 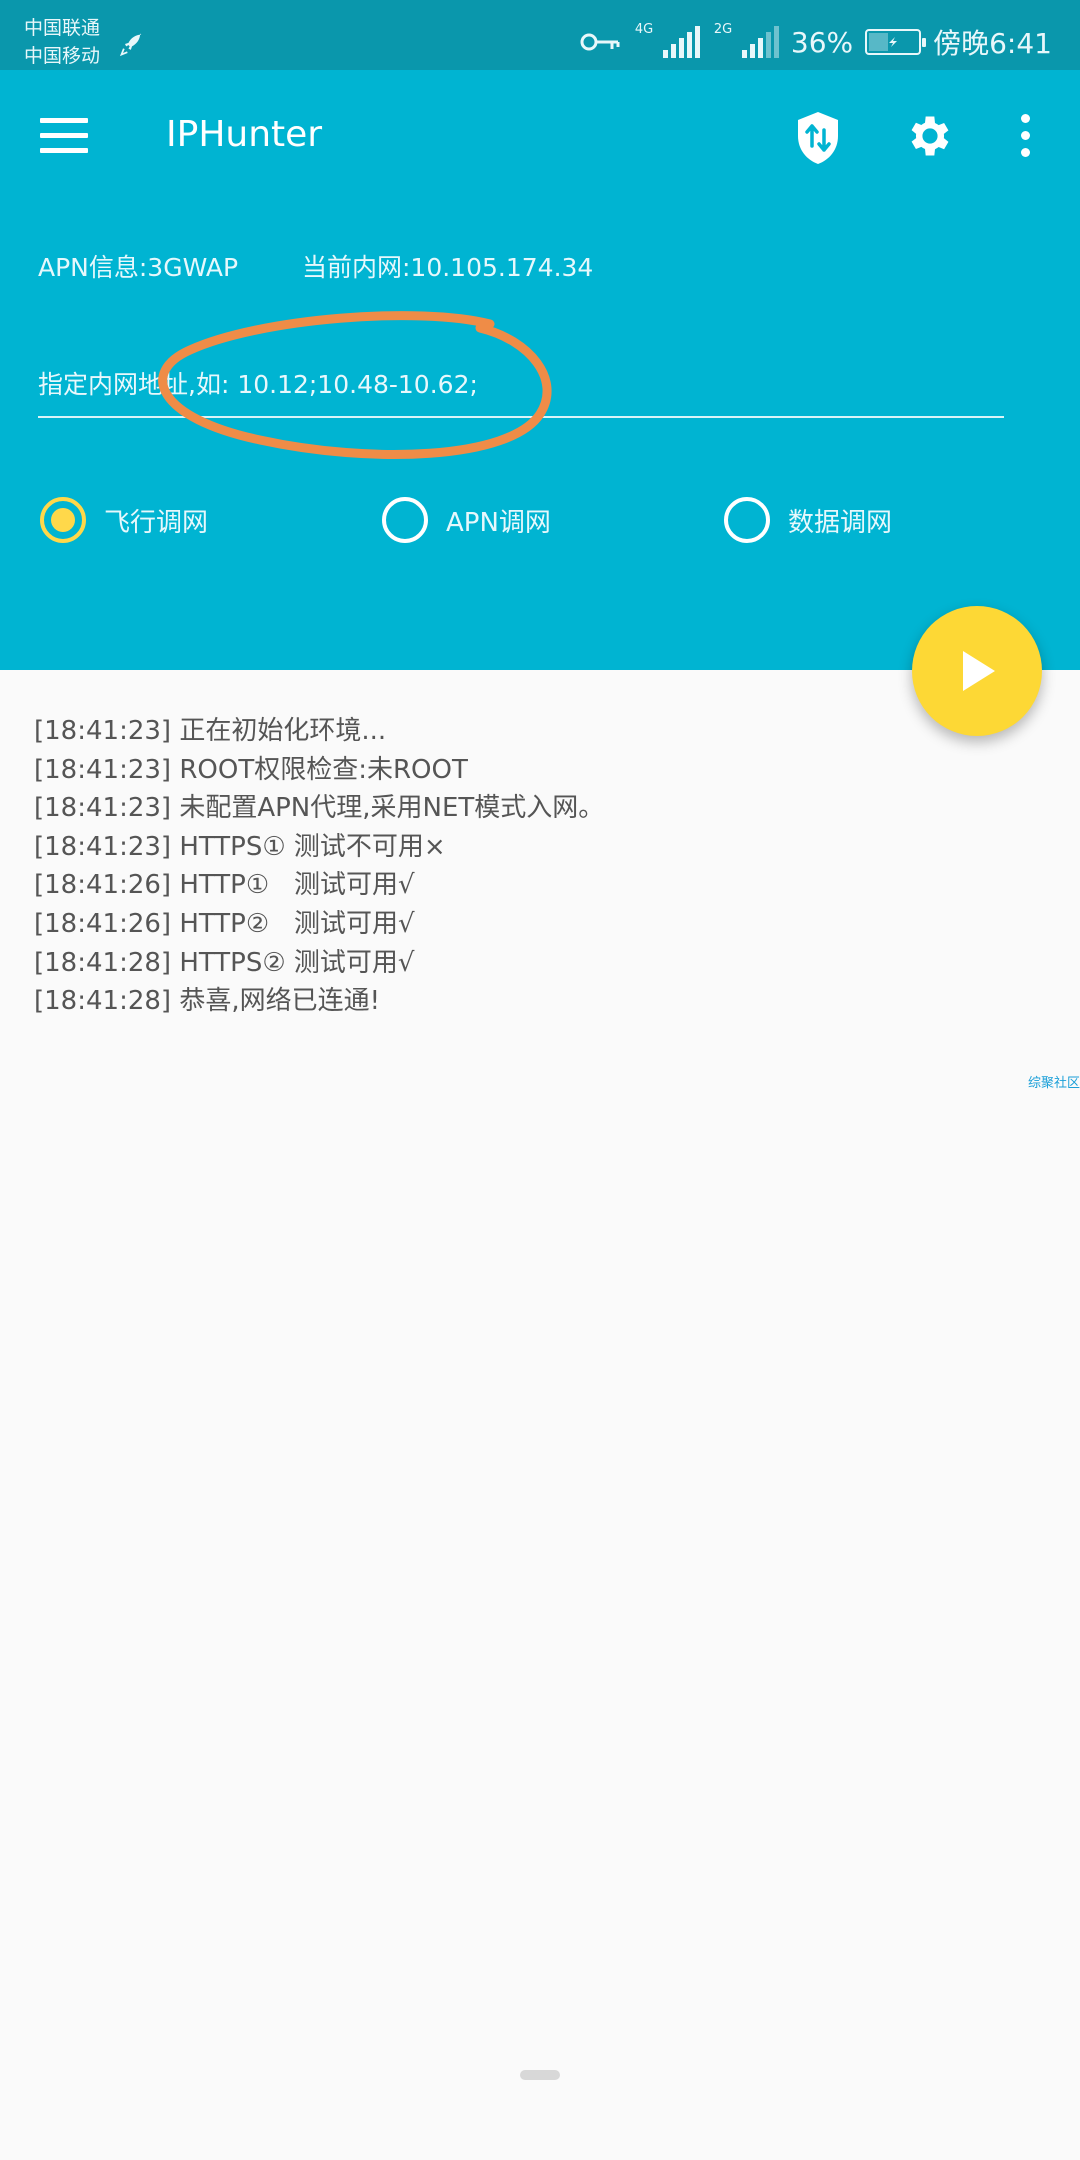 What do you see at coordinates (498, 522) in the screenshot?
I see `radio-label: APN调网` at bounding box center [498, 522].